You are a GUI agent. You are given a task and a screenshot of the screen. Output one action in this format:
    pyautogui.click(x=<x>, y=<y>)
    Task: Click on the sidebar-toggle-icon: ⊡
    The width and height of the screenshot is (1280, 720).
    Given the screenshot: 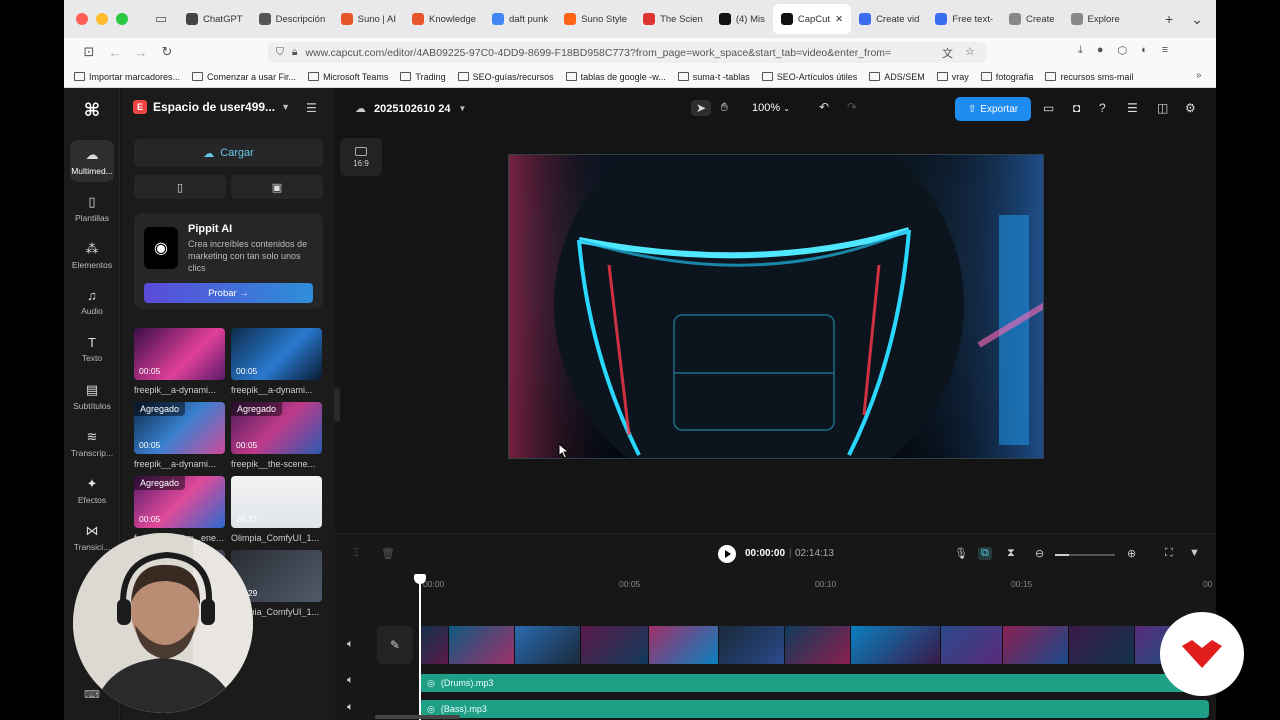 What is the action you would take?
    pyautogui.click(x=89, y=52)
    